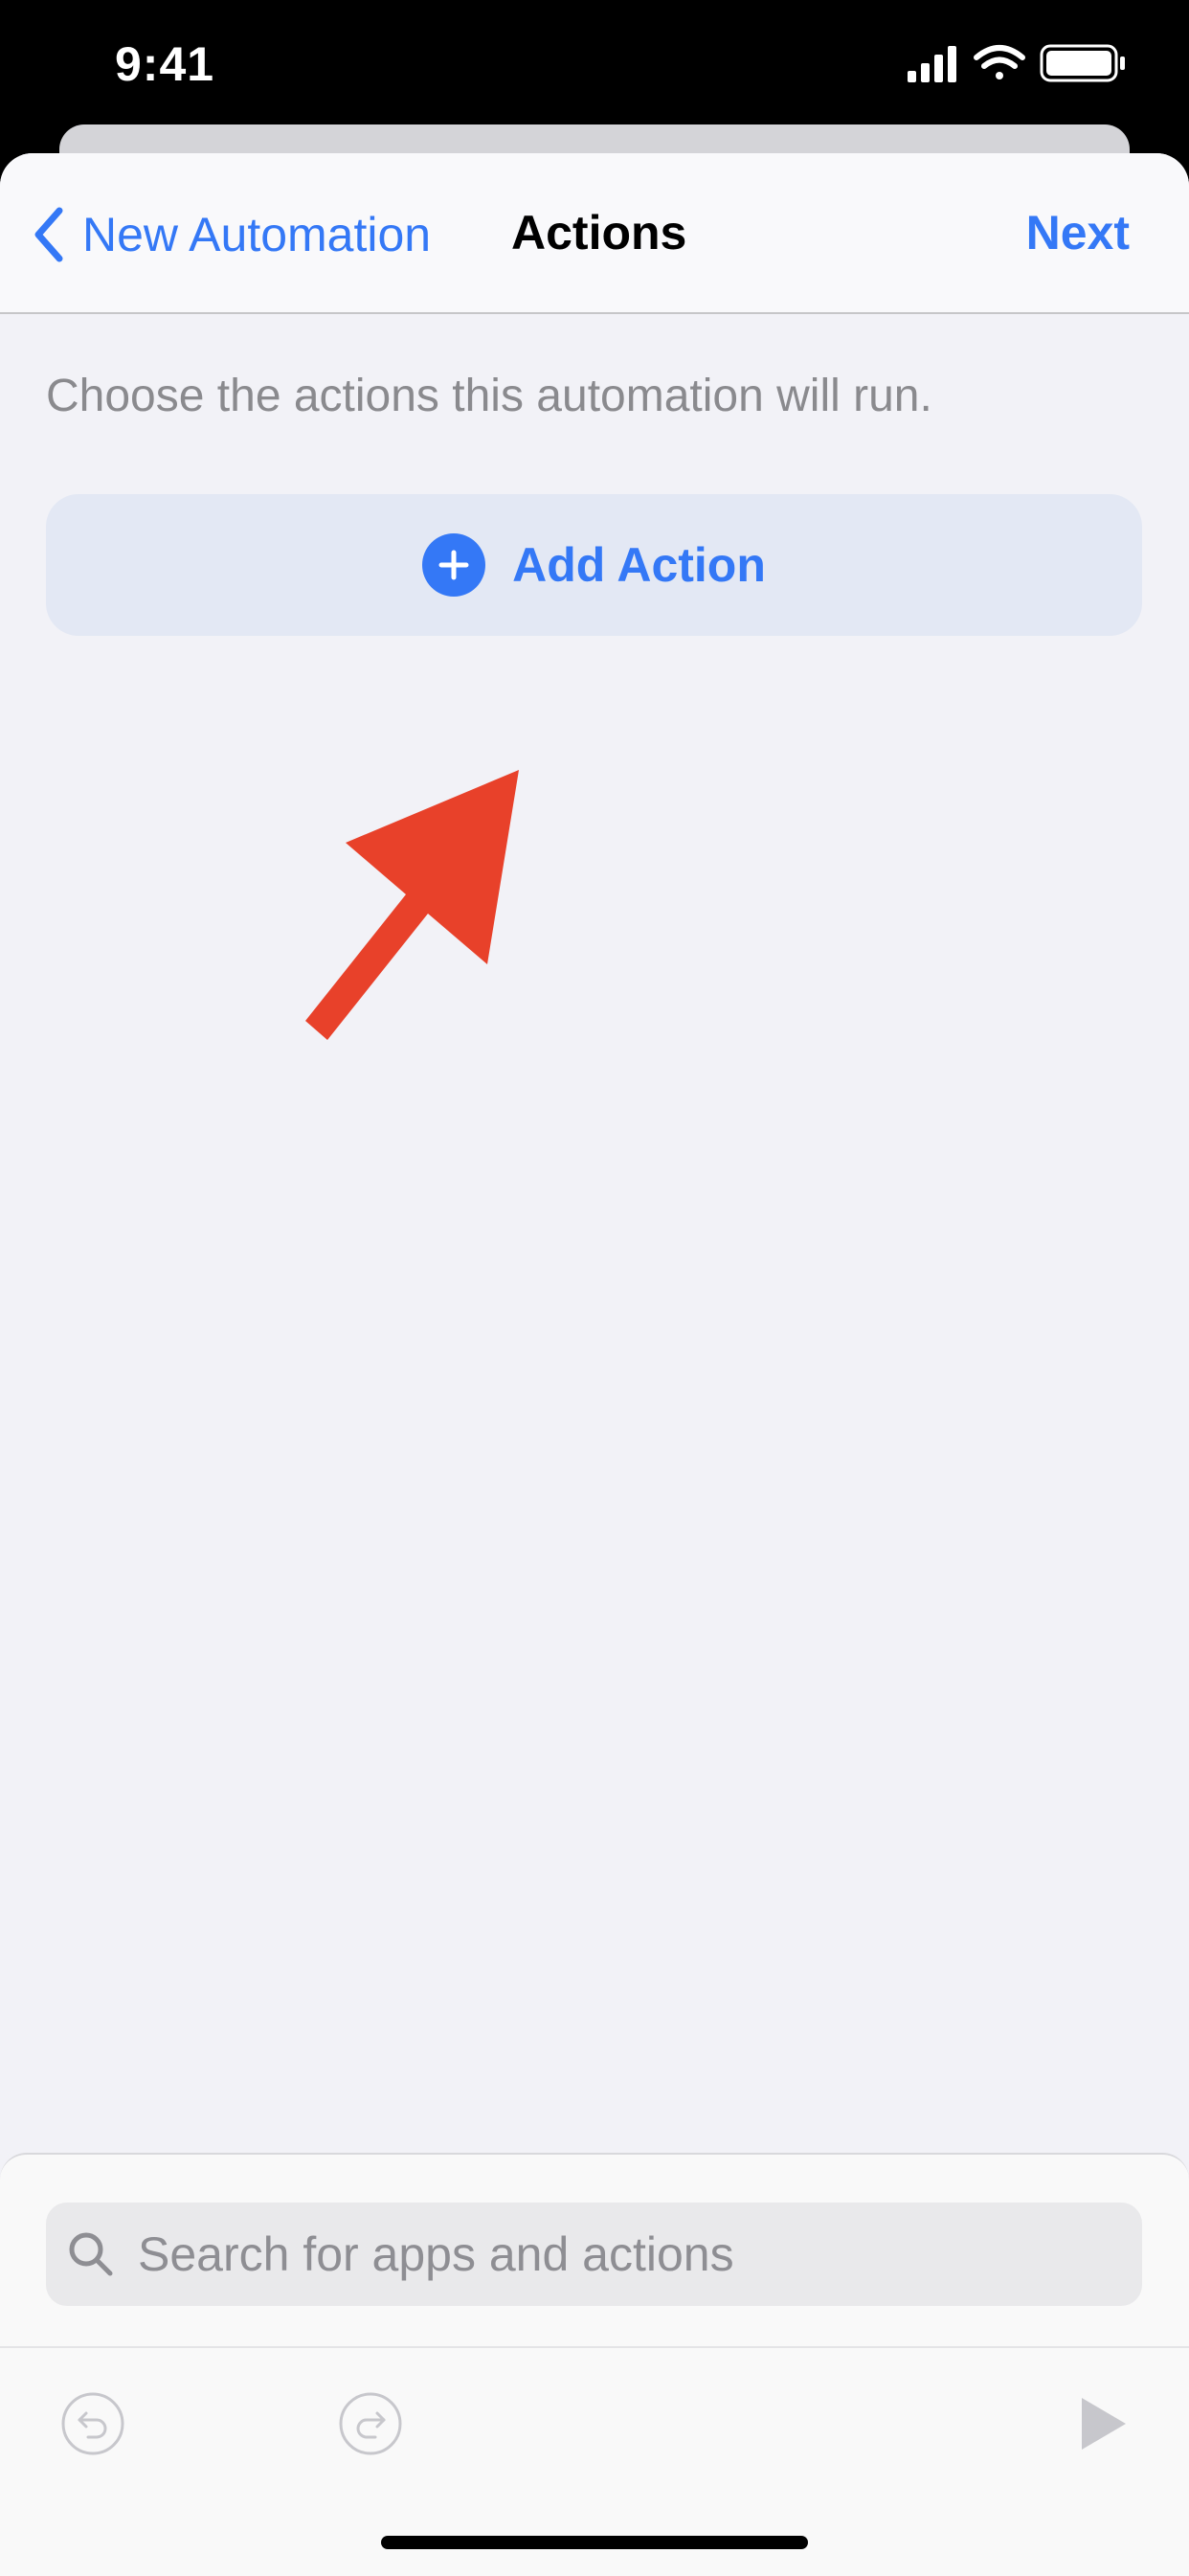 This screenshot has height=2576, width=1189. I want to click on add-action-label: Add Action, so click(639, 565).